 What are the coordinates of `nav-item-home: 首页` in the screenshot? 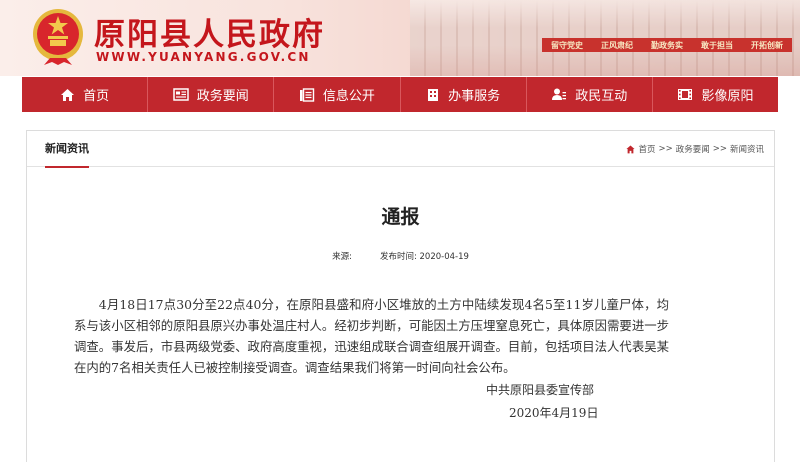 It's located at (85, 94).